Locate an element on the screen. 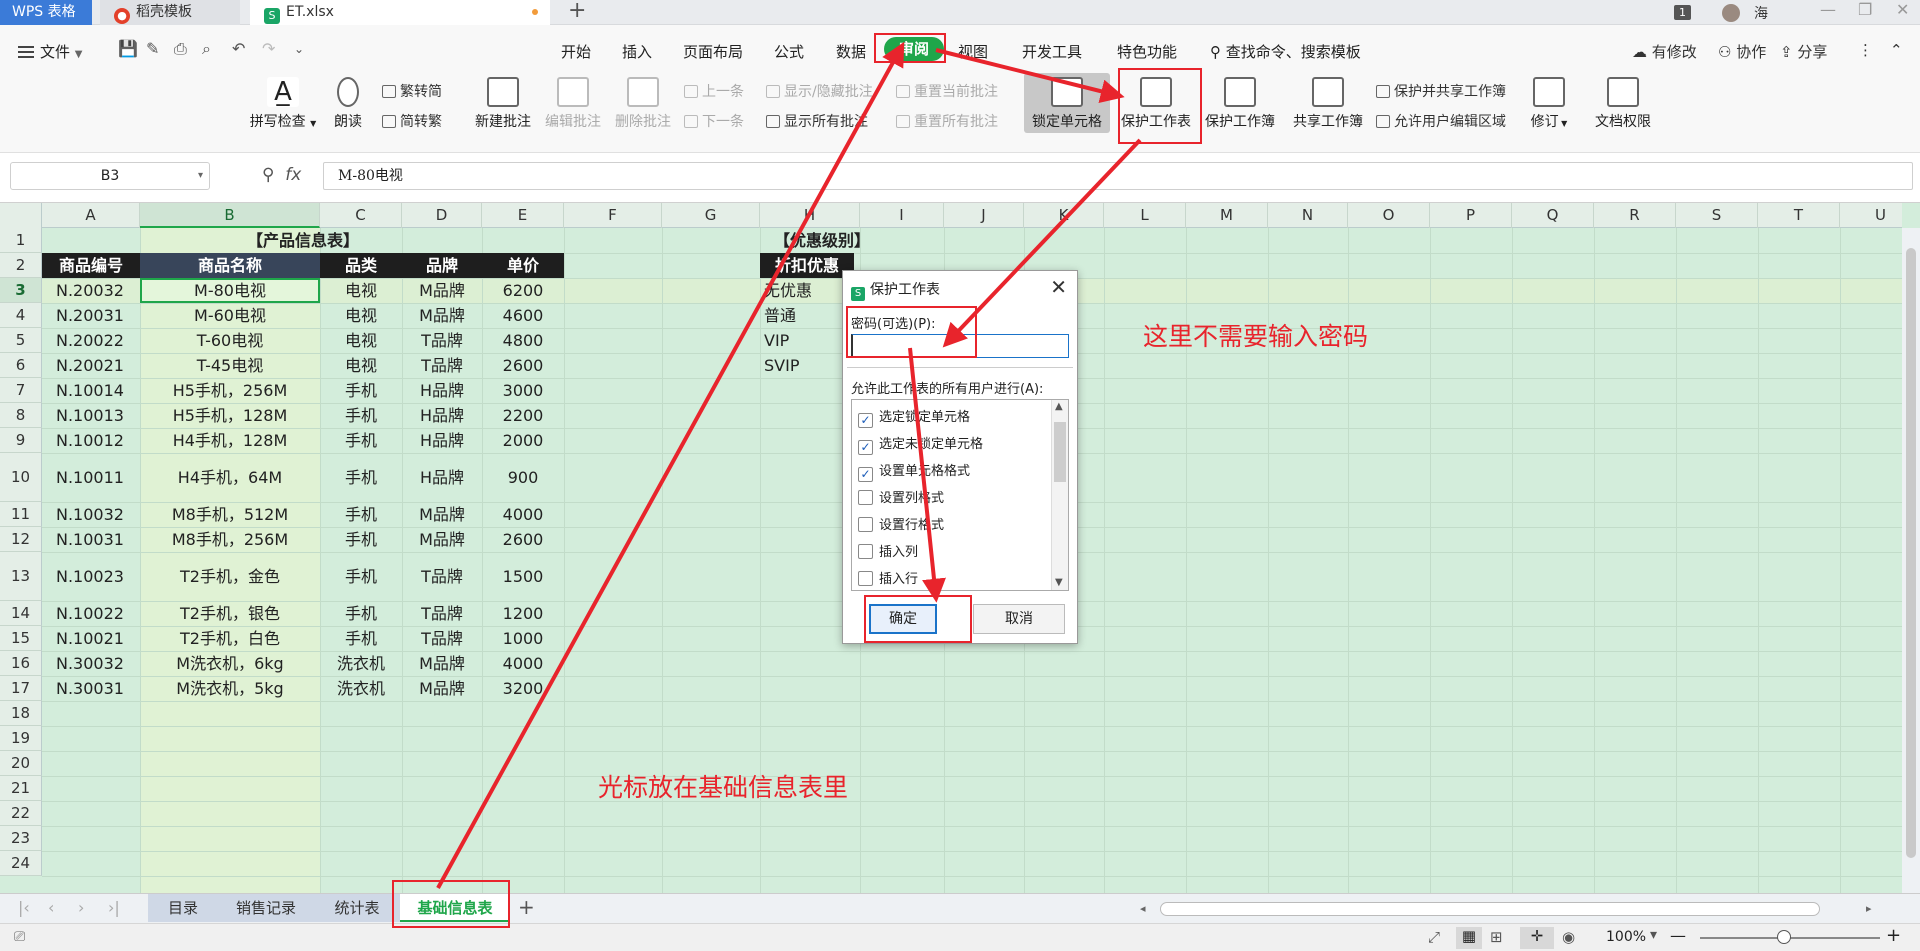 This screenshot has width=1920, height=951. row-header-15: 15 is located at coordinates (21, 638).